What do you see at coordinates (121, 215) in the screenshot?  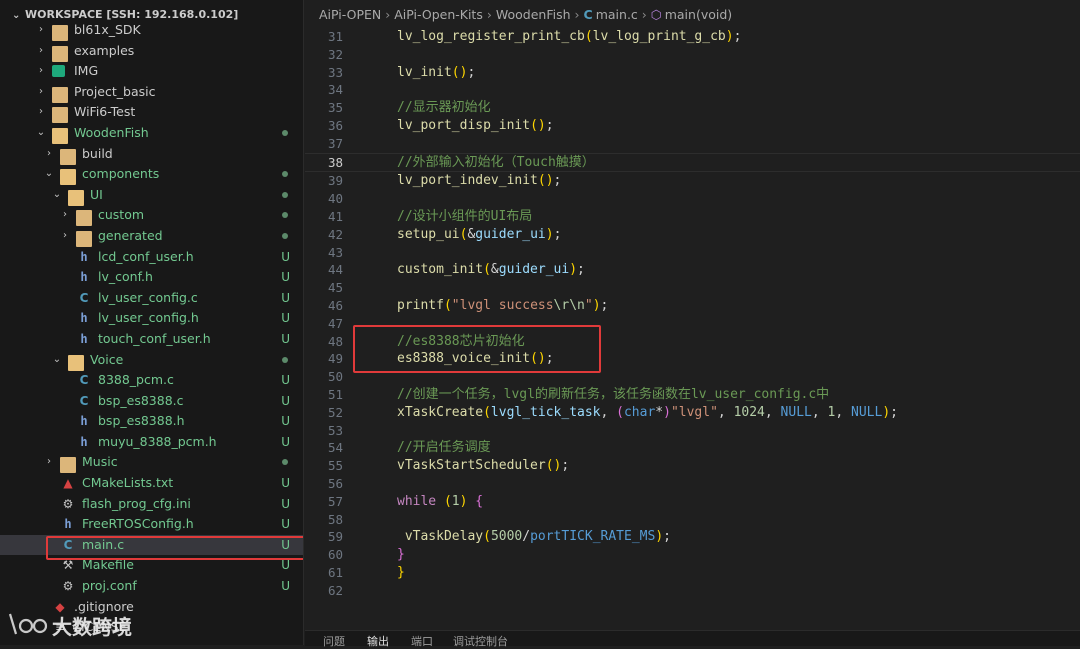 I see `tree-item-label: custom` at bounding box center [121, 215].